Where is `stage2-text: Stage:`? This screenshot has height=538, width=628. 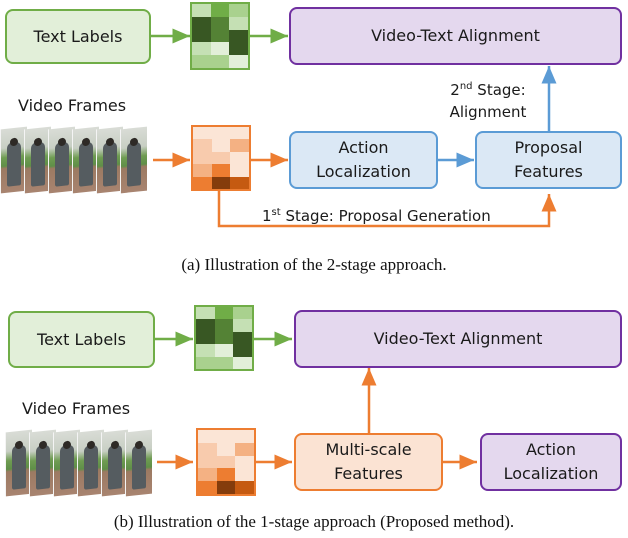 stage2-text: Stage: is located at coordinates (499, 90).